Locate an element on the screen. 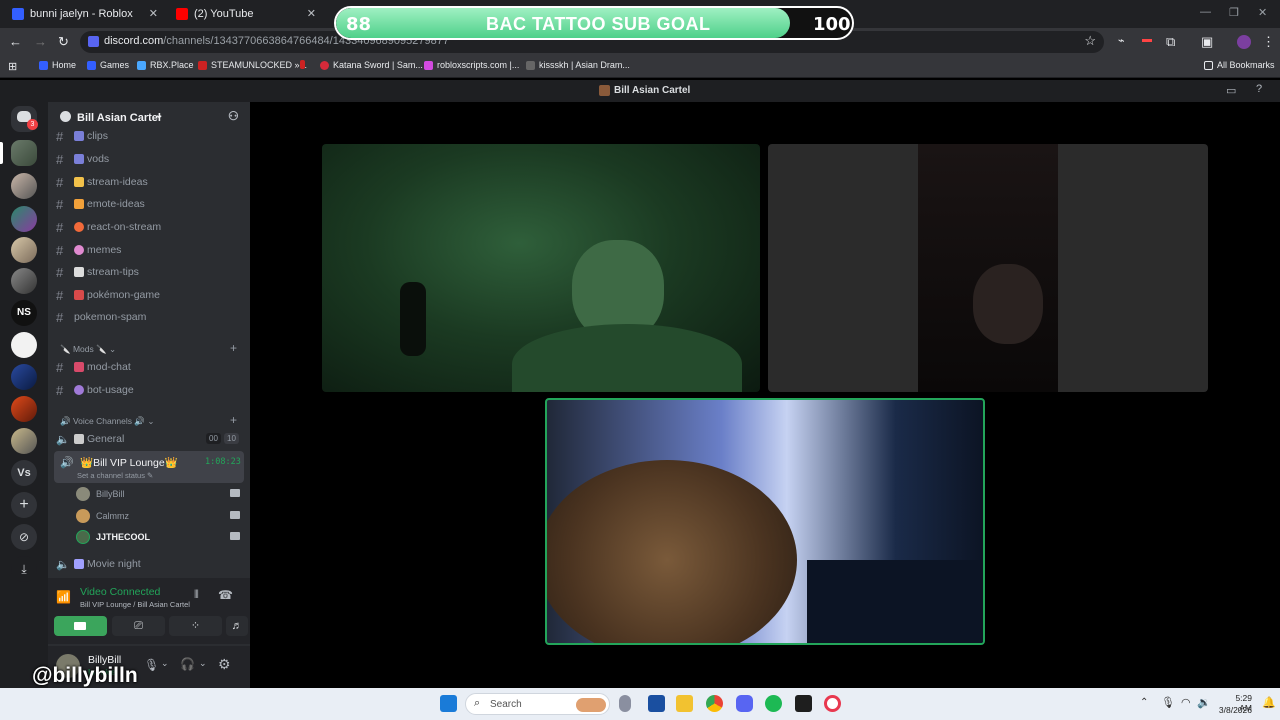 This screenshot has height=720, width=1280. video-tile-jjthecool is located at coordinates (765, 521).